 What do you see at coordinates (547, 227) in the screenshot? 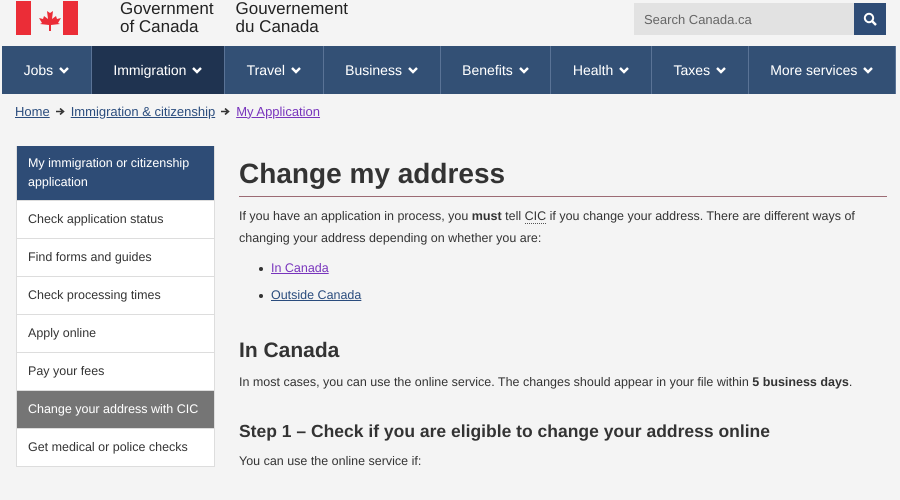
I see `intro-paragraph: If you have an application in process, you must tell CIC if you change your address. There are different ways of changing your address depending on whether you are:` at bounding box center [547, 227].